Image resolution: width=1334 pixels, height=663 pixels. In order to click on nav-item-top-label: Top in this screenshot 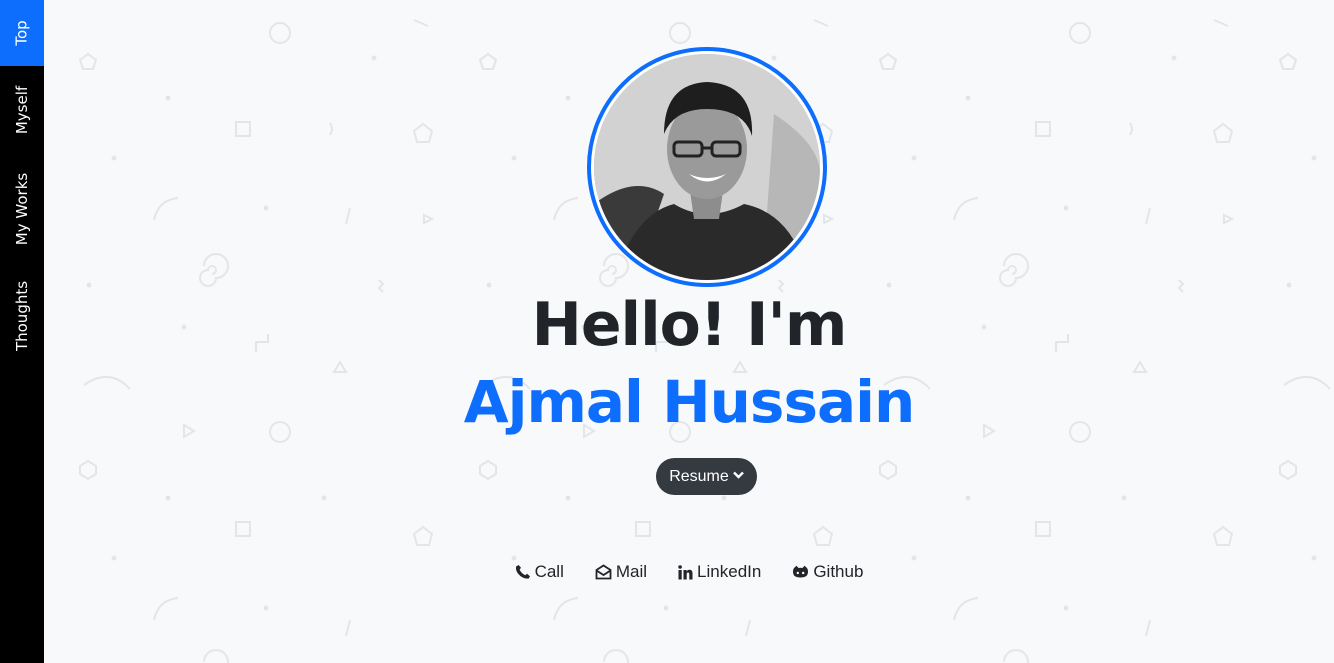, I will do `click(22, 33)`.